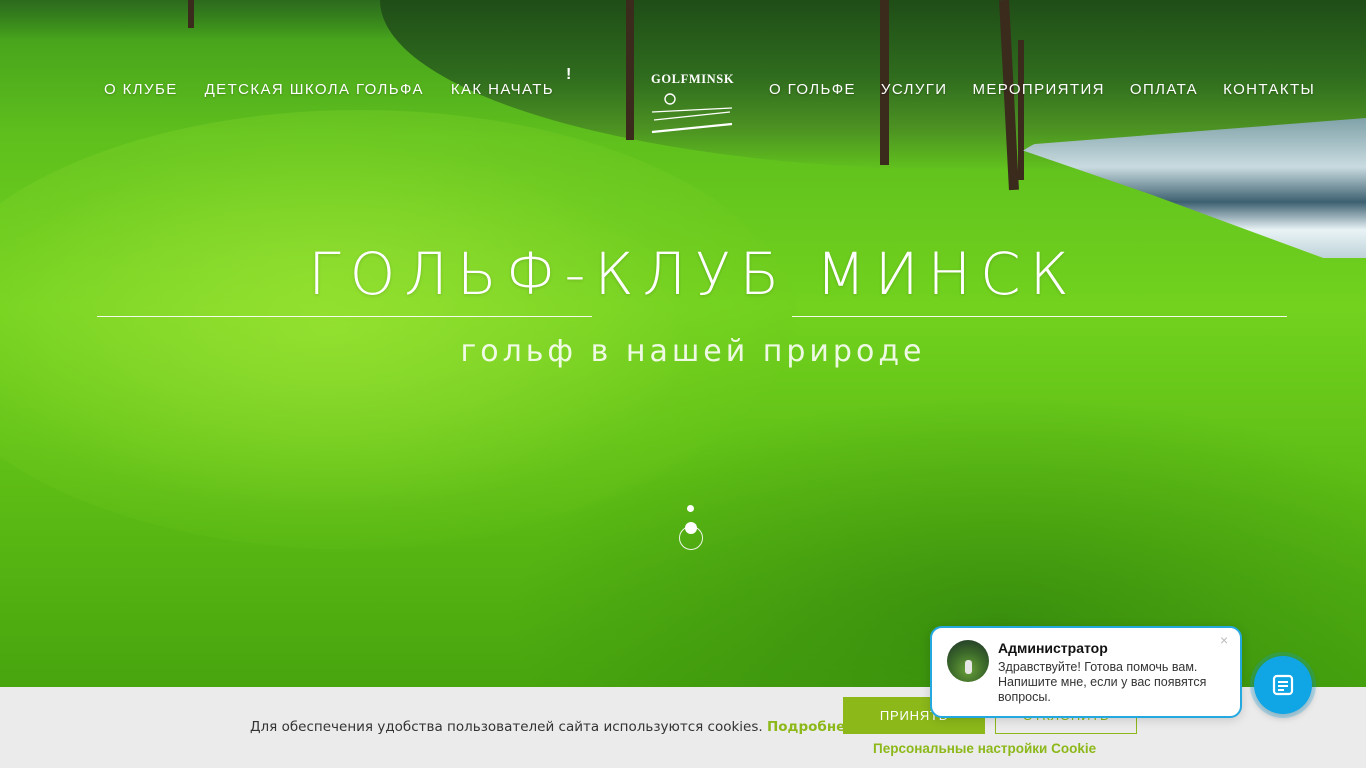 This screenshot has height=768, width=1366. What do you see at coordinates (141, 89) in the screenshot?
I see `nav-item-about-club: О КЛУБЕ` at bounding box center [141, 89].